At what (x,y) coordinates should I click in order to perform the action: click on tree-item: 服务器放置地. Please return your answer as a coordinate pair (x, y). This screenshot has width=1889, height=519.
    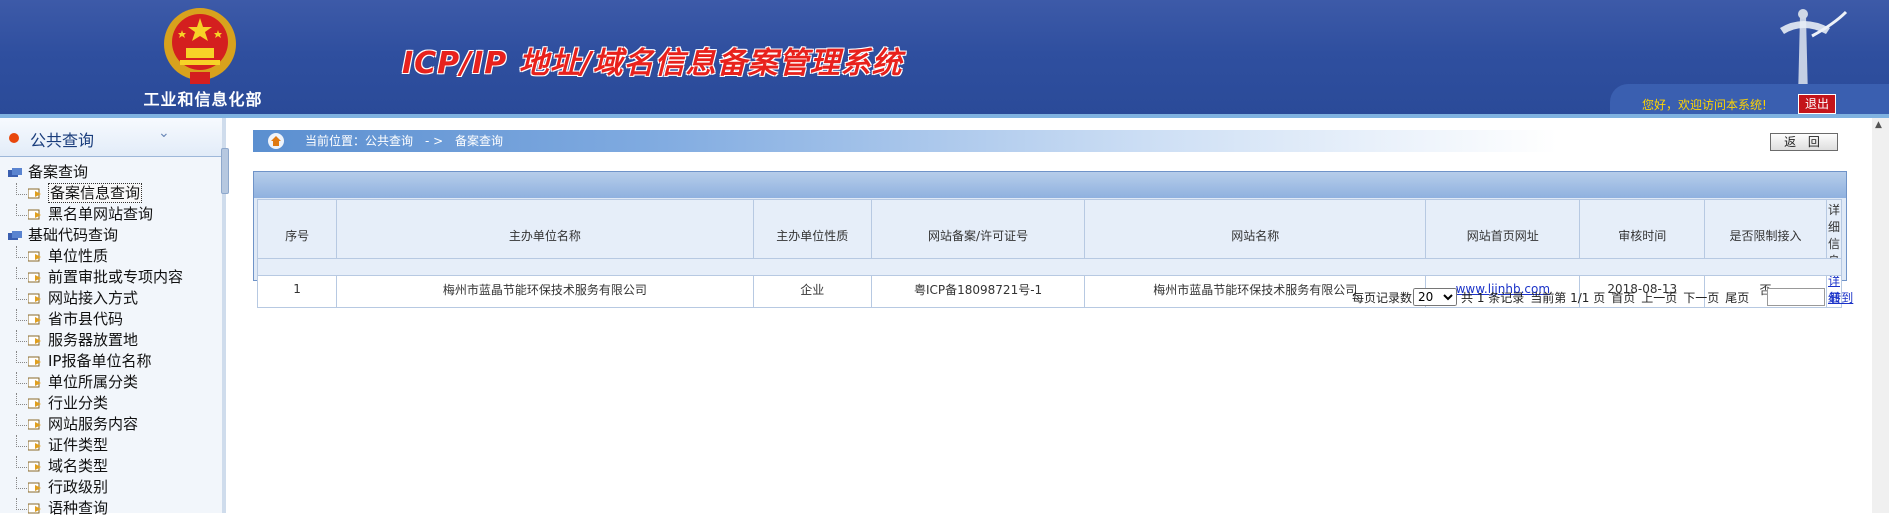
    Looking at the image, I should click on (111, 340).